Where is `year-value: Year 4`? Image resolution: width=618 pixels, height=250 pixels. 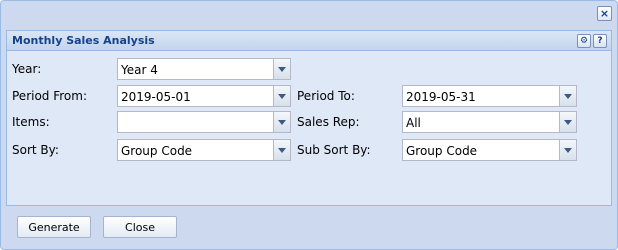 year-value: Year 4 is located at coordinates (139, 70).